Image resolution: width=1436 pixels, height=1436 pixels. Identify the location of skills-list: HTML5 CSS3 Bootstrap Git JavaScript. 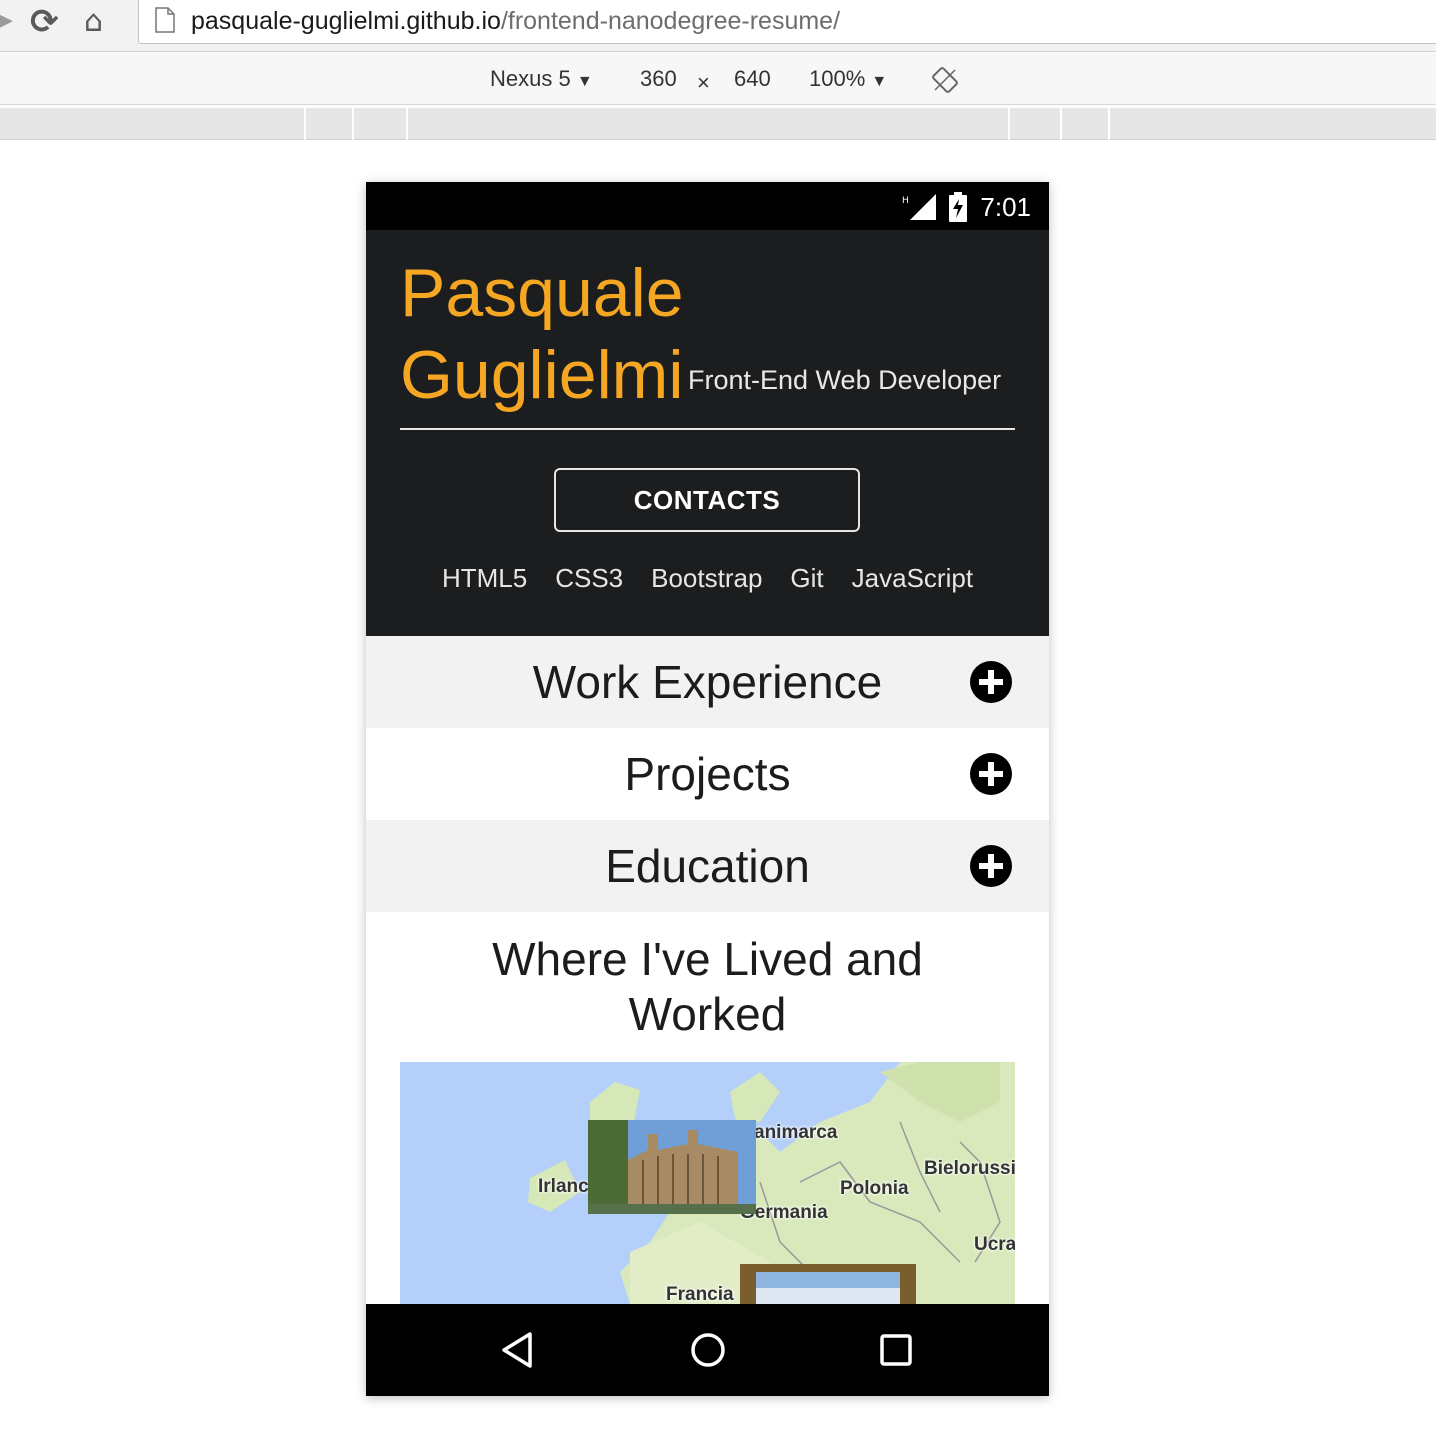
(707, 578).